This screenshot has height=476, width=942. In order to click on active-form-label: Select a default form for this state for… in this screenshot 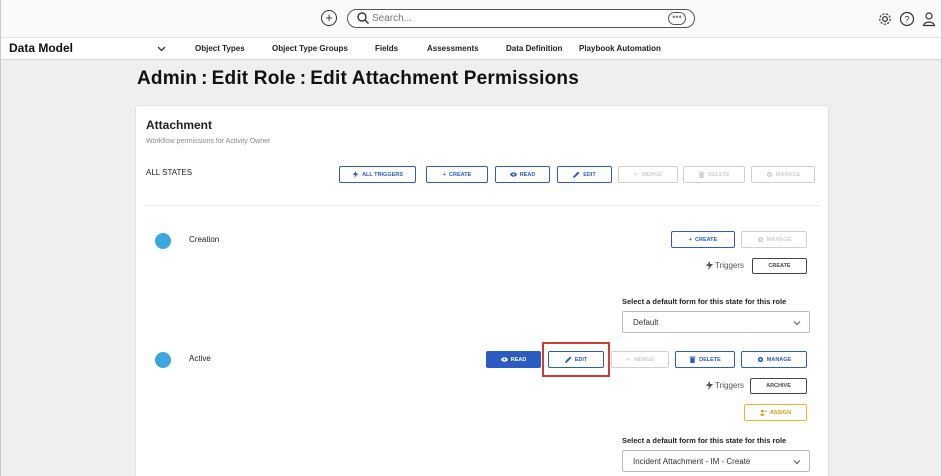, I will do `click(704, 440)`.